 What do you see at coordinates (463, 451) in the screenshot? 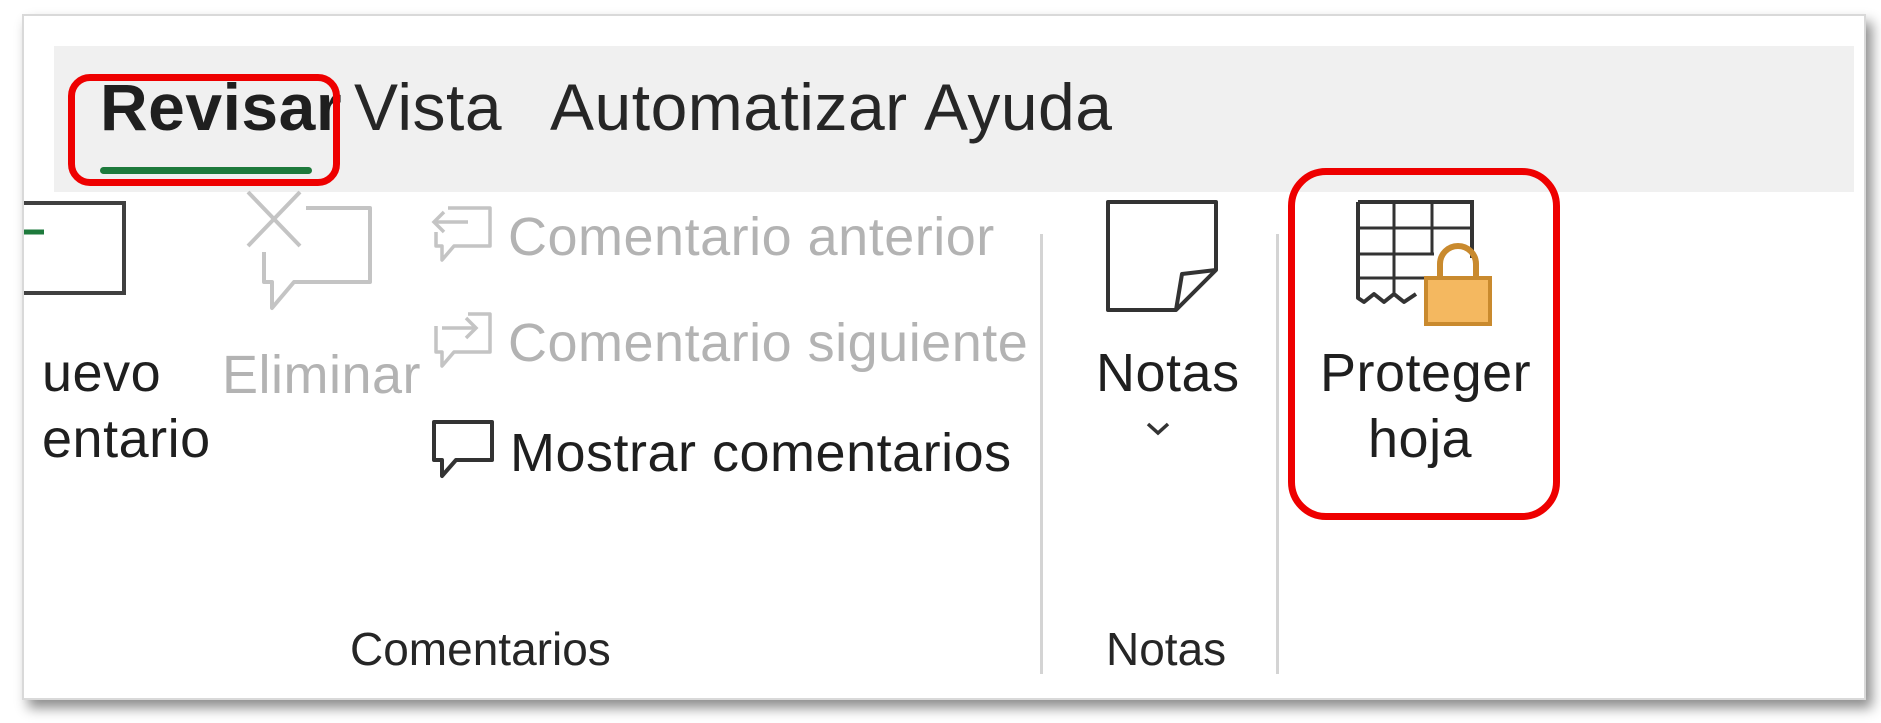
I see `show-comments-icon` at bounding box center [463, 451].